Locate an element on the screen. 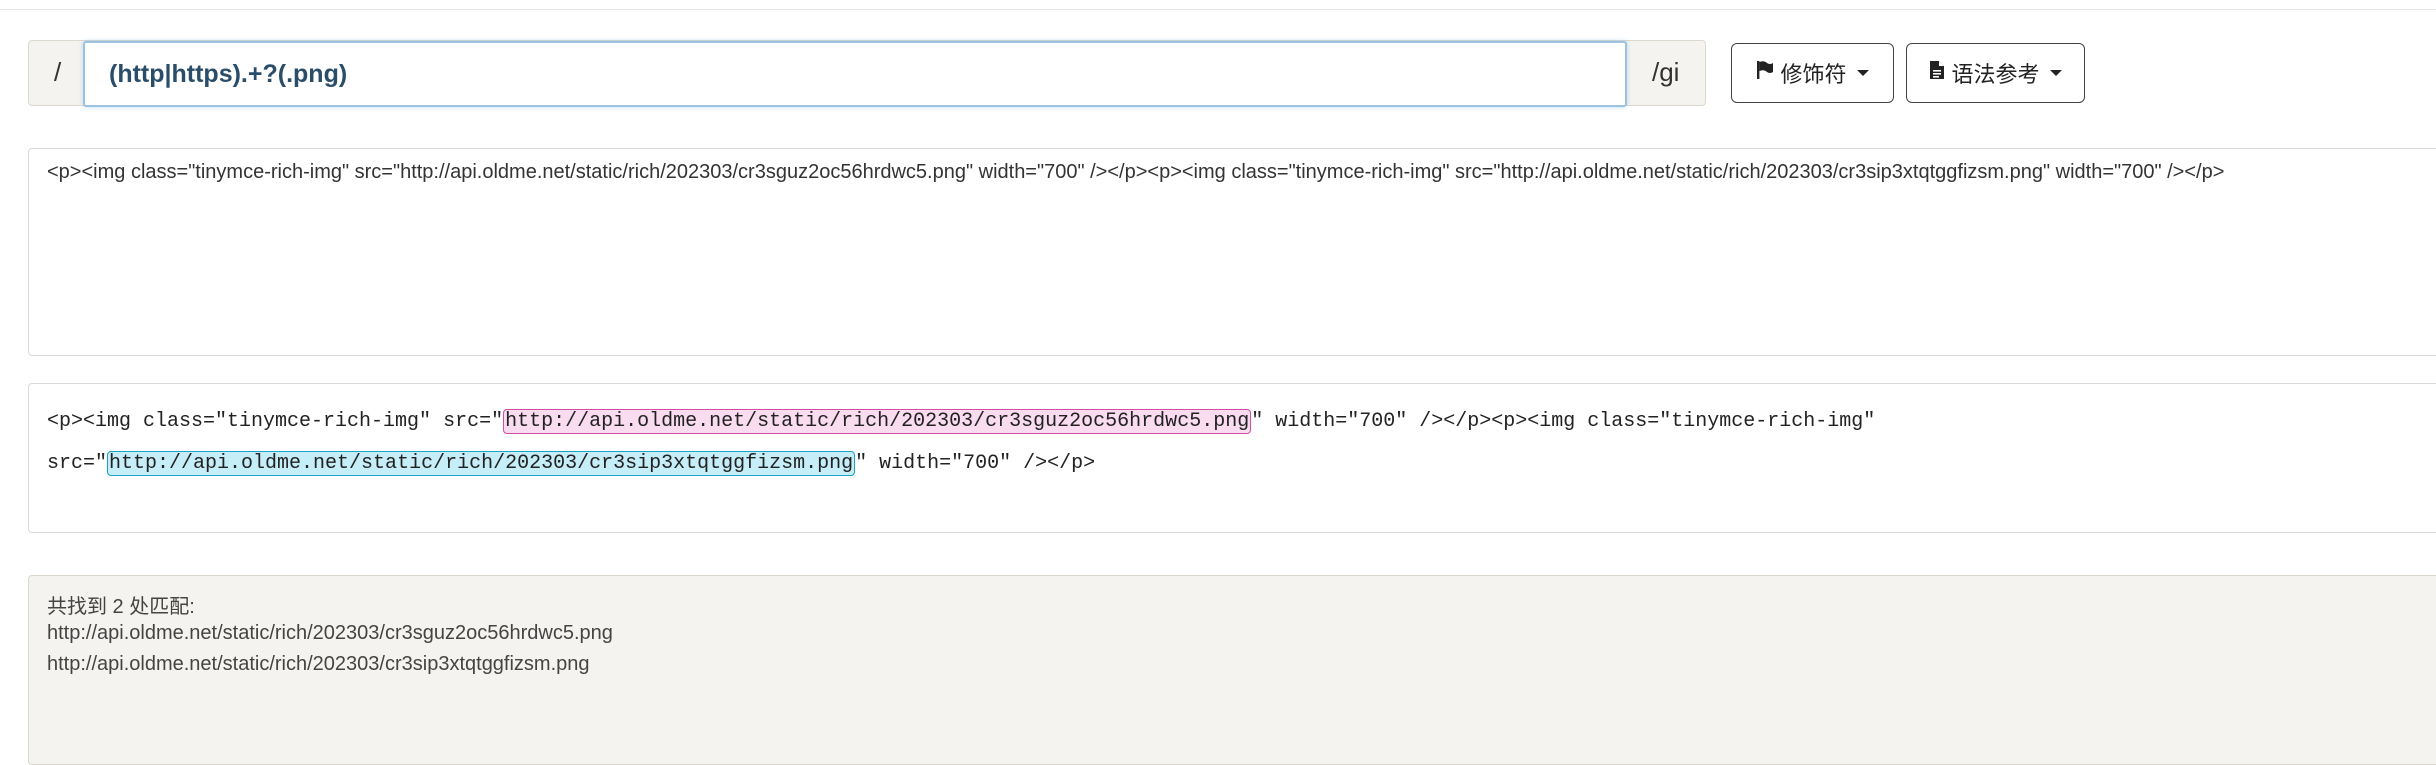  regex-input-group: / /gi is located at coordinates (867, 73).